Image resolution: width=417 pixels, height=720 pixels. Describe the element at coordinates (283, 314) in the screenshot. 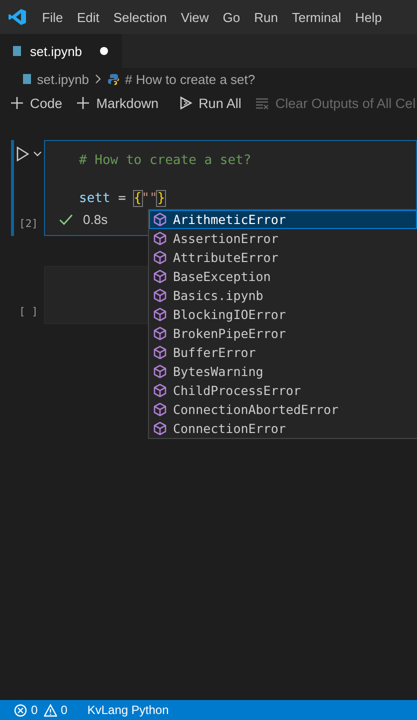

I see `suggestion-item: BlockingIOError` at that location.